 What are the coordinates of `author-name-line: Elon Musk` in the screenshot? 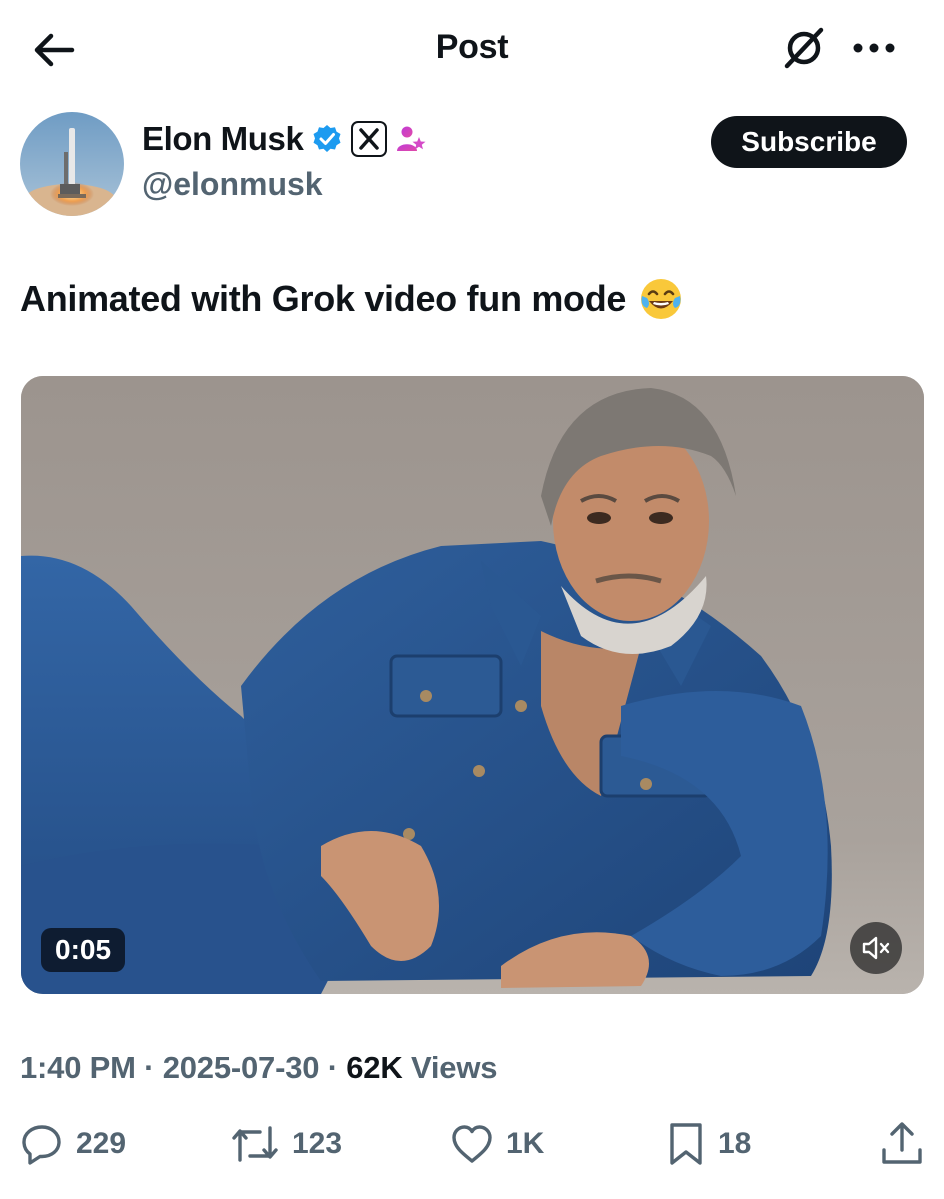 It's located at (284, 139).